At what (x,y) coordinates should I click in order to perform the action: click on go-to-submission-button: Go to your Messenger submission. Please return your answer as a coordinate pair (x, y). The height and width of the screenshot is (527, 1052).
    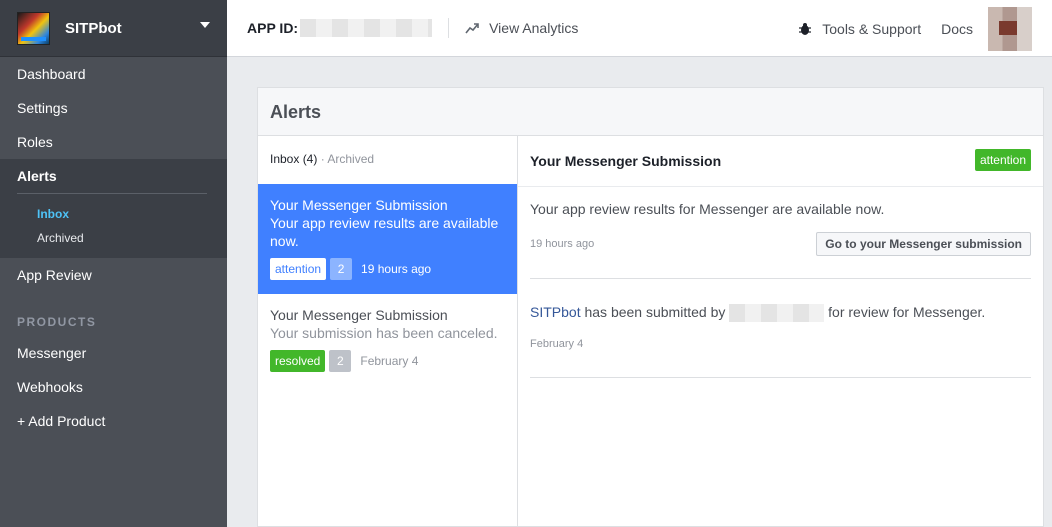
    Looking at the image, I should click on (923, 244).